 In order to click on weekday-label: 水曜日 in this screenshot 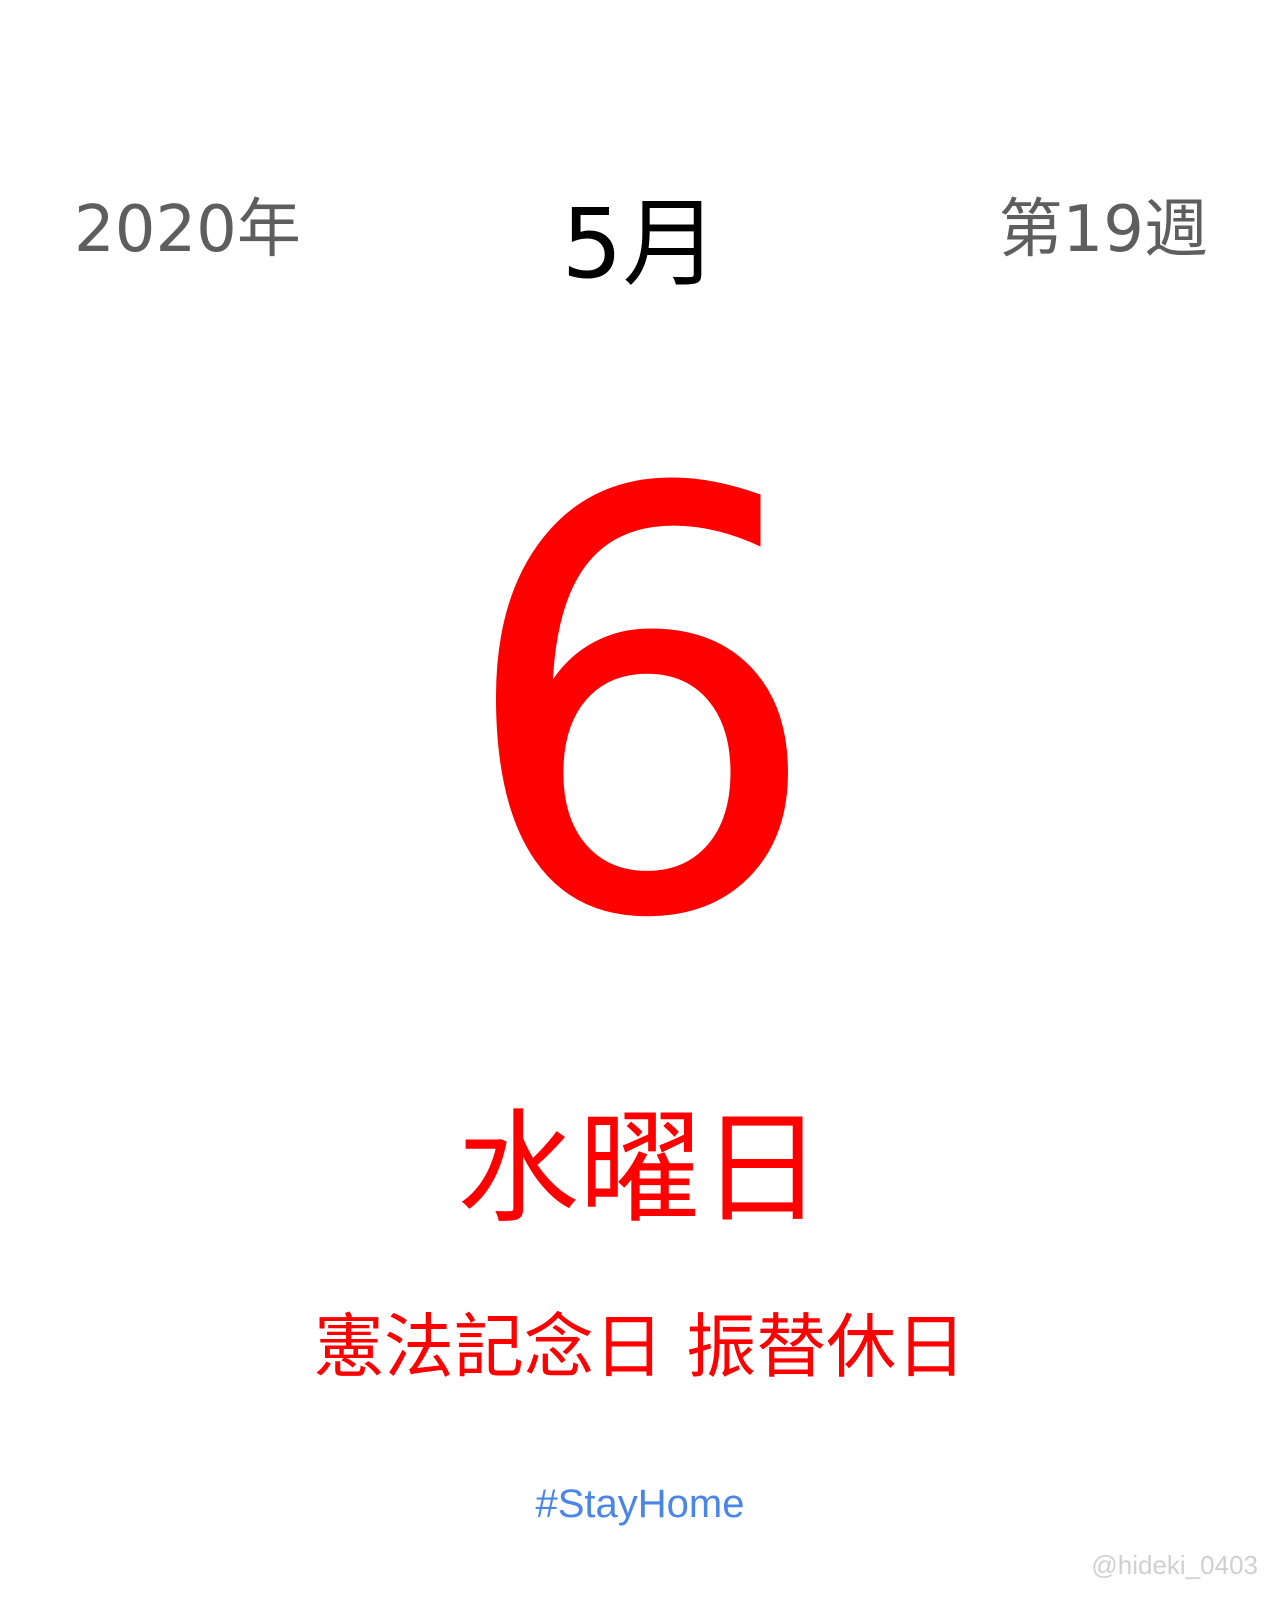, I will do `click(640, 1169)`.